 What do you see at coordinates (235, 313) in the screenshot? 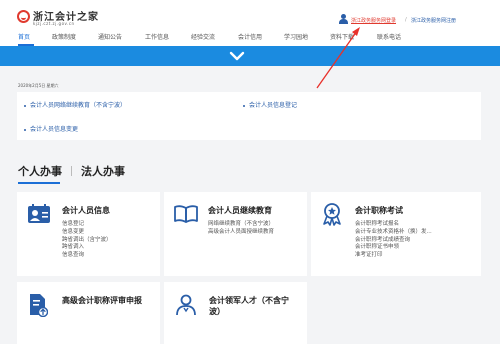
I see `service-card-leading-talent: 会计领军人才（不含宁 波）` at bounding box center [235, 313].